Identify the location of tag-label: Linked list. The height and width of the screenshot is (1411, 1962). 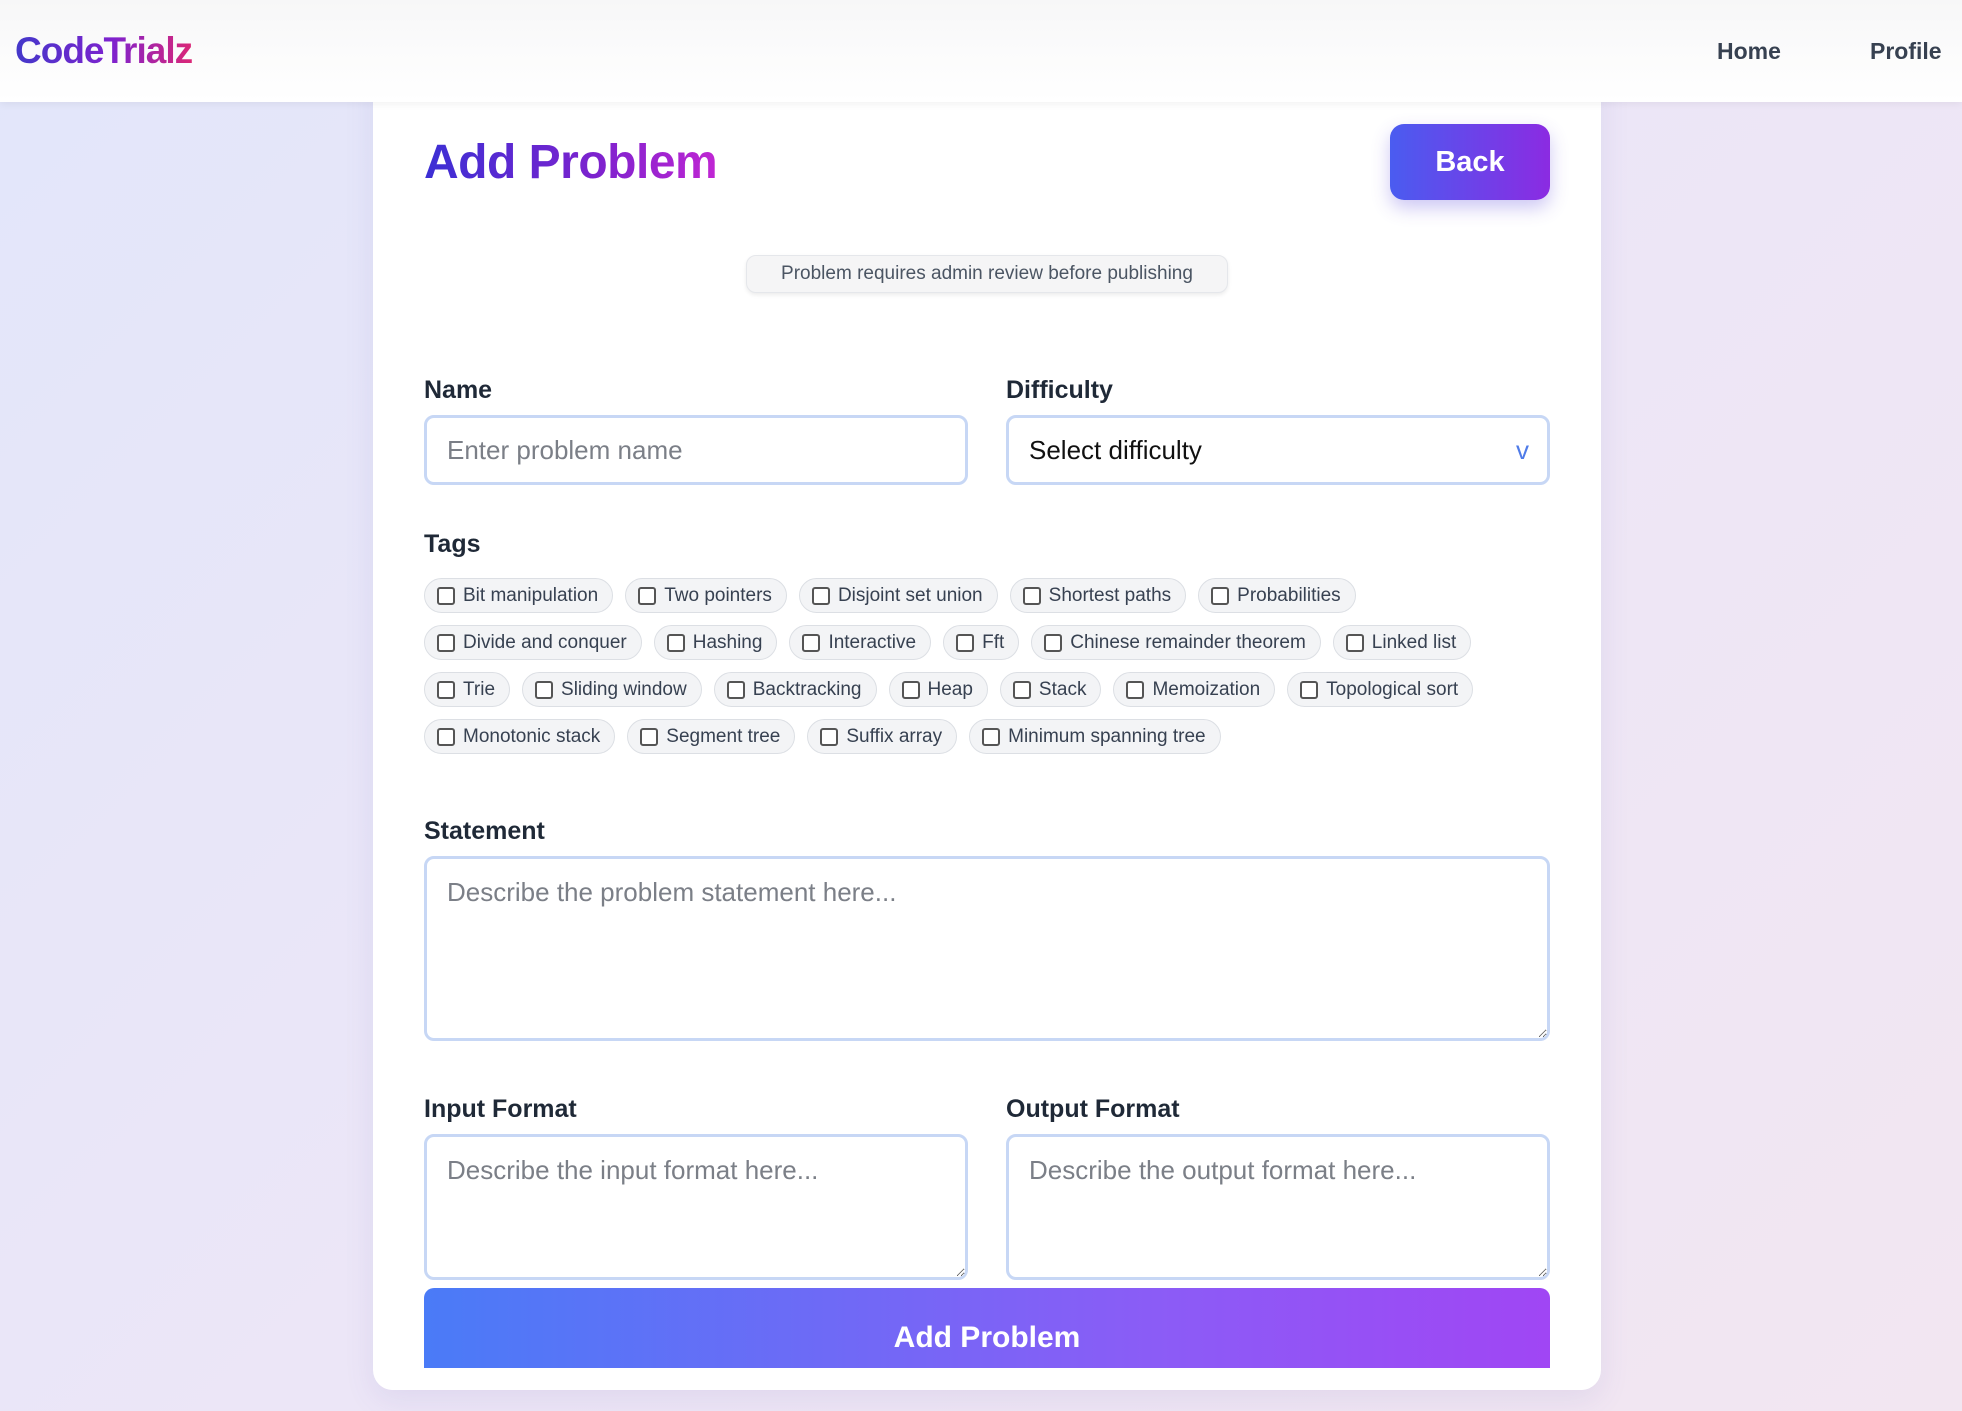
(1414, 642).